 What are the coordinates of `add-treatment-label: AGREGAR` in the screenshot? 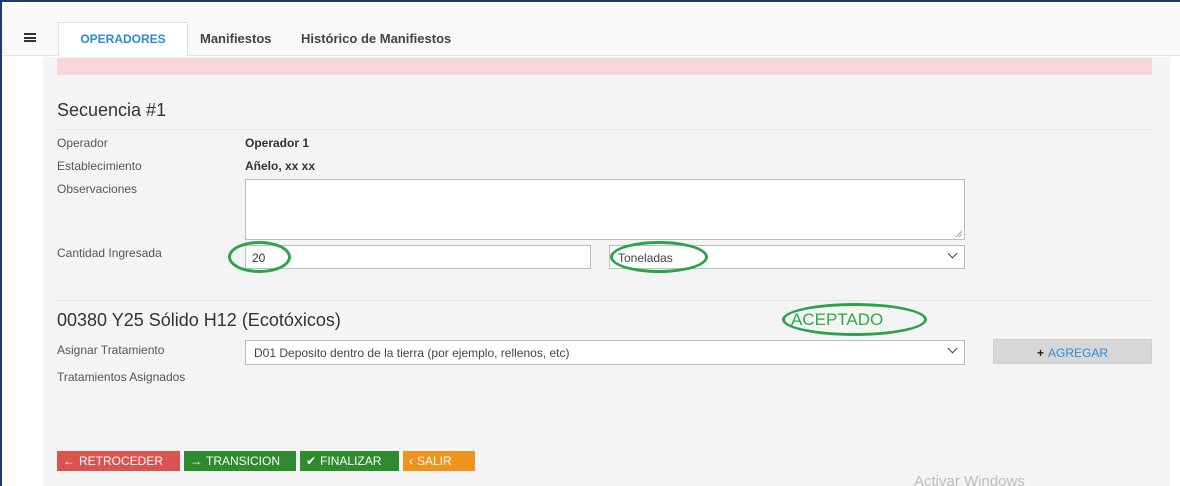 It's located at (1078, 353).